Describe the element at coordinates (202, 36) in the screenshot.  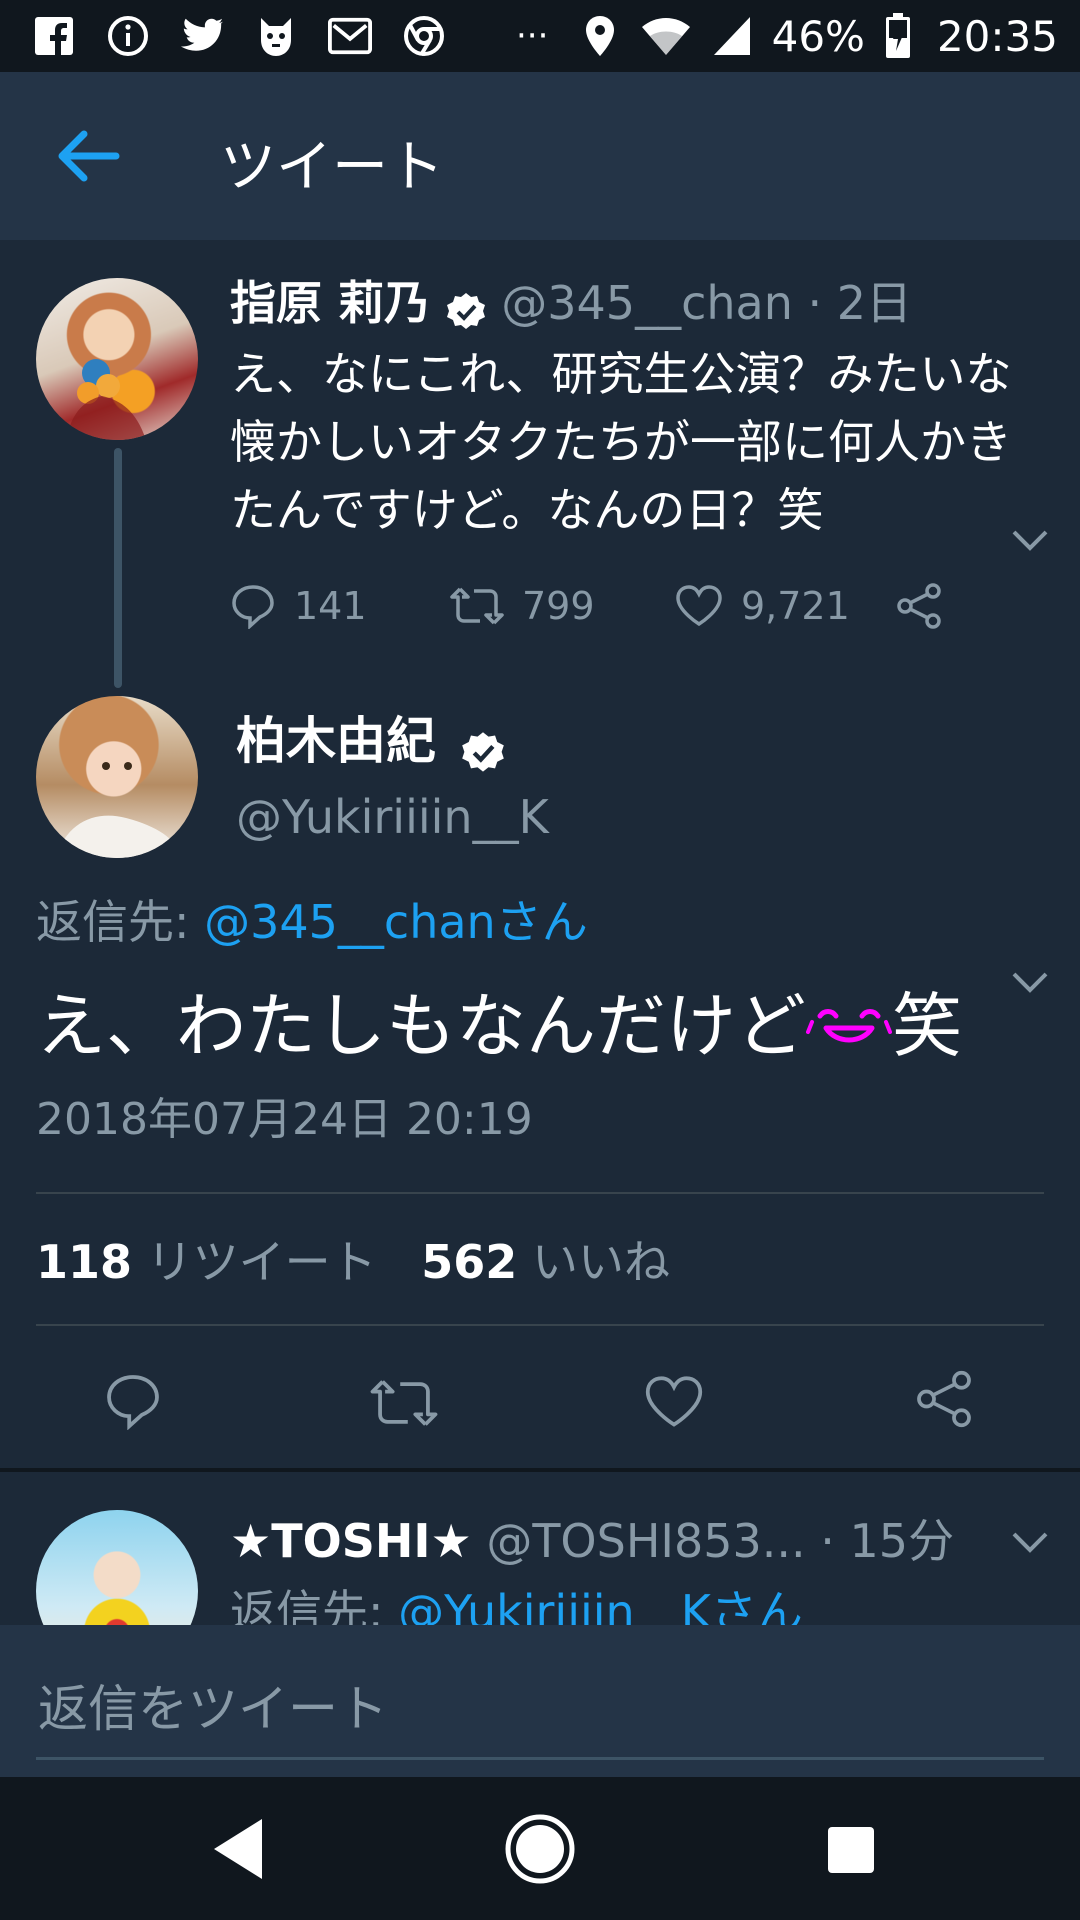
I see `twitter-icon` at that location.